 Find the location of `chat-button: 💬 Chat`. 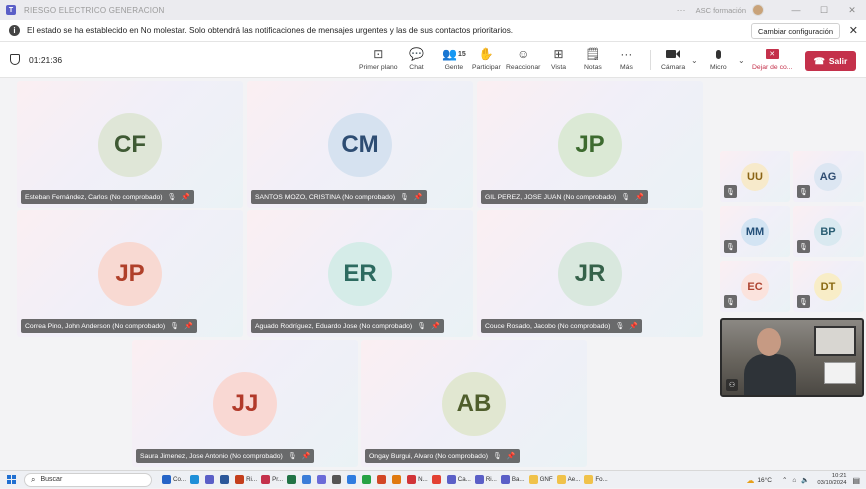

chat-button: 💬 Chat is located at coordinates (416, 61).